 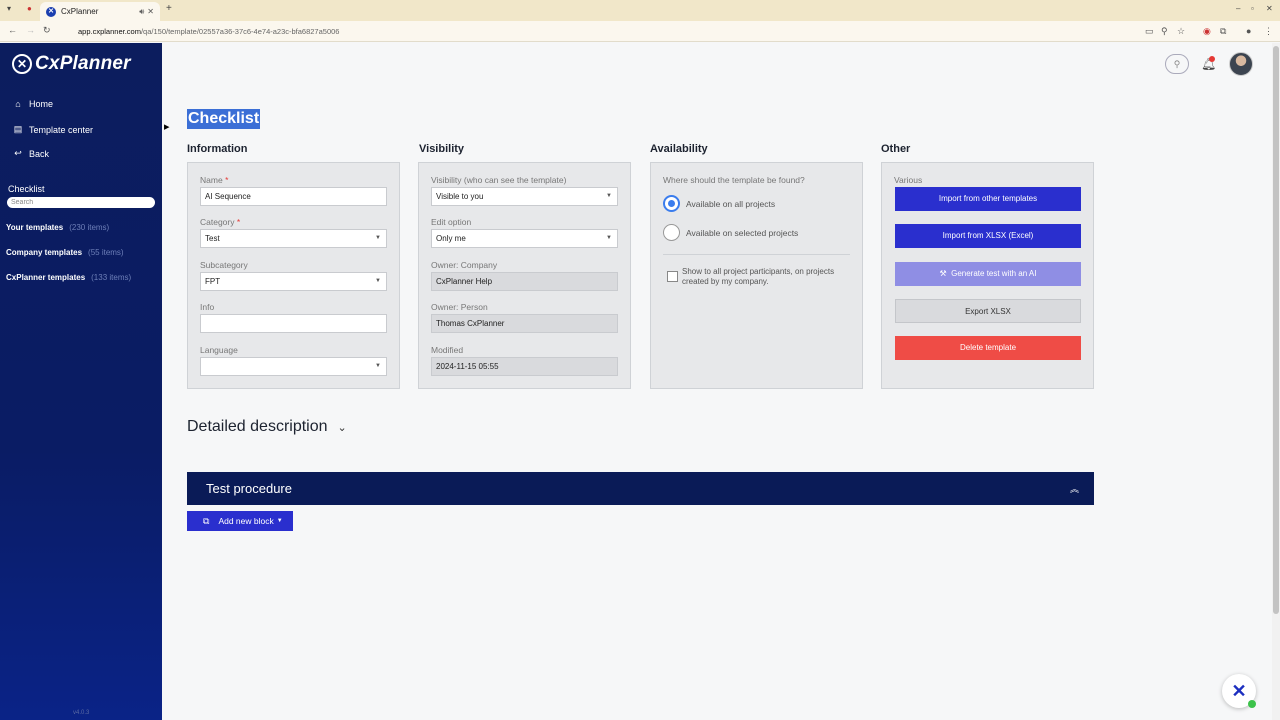 What do you see at coordinates (1164, 31) in the screenshot?
I see `zoom-icon: ⚲` at bounding box center [1164, 31].